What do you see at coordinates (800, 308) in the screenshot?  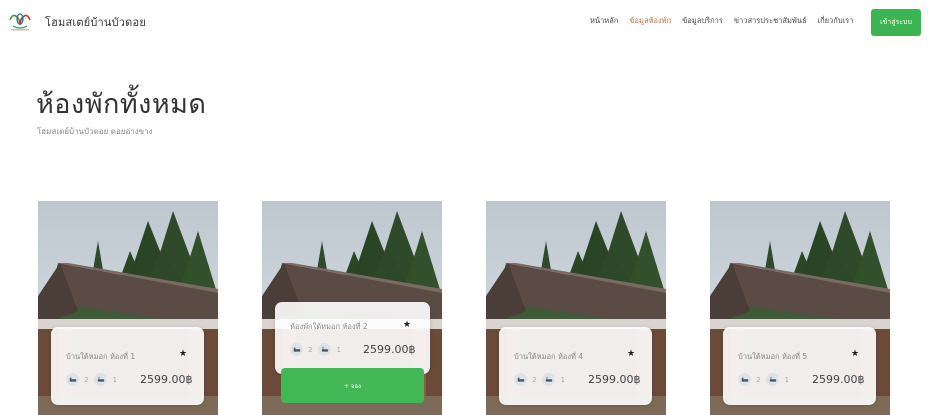 I see `room-card: บ้านใต้หมอก ห้องที่ 5 ★ 2 1 2599.00฿` at bounding box center [800, 308].